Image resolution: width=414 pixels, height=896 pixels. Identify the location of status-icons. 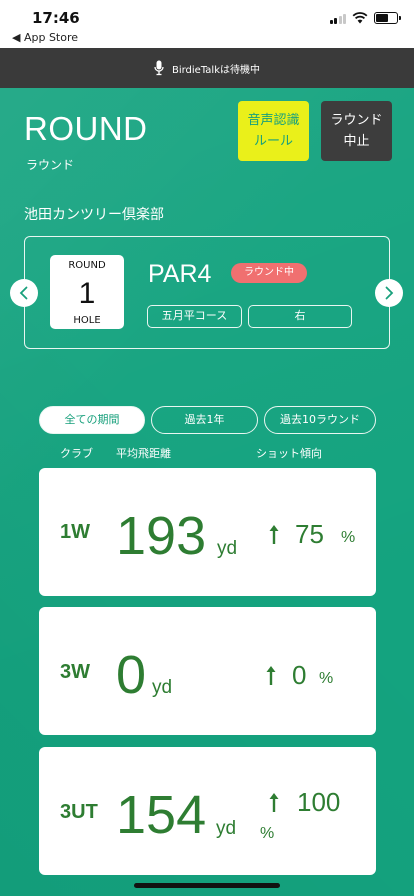
(365, 18).